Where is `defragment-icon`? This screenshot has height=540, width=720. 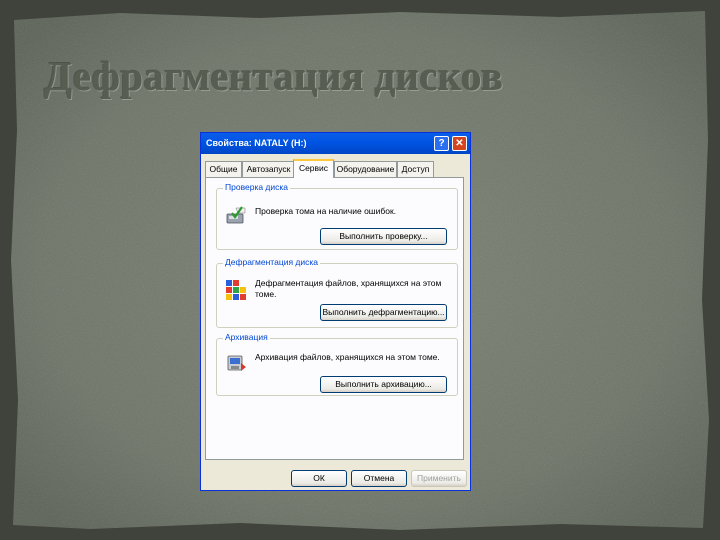 defragment-icon is located at coordinates (236, 289).